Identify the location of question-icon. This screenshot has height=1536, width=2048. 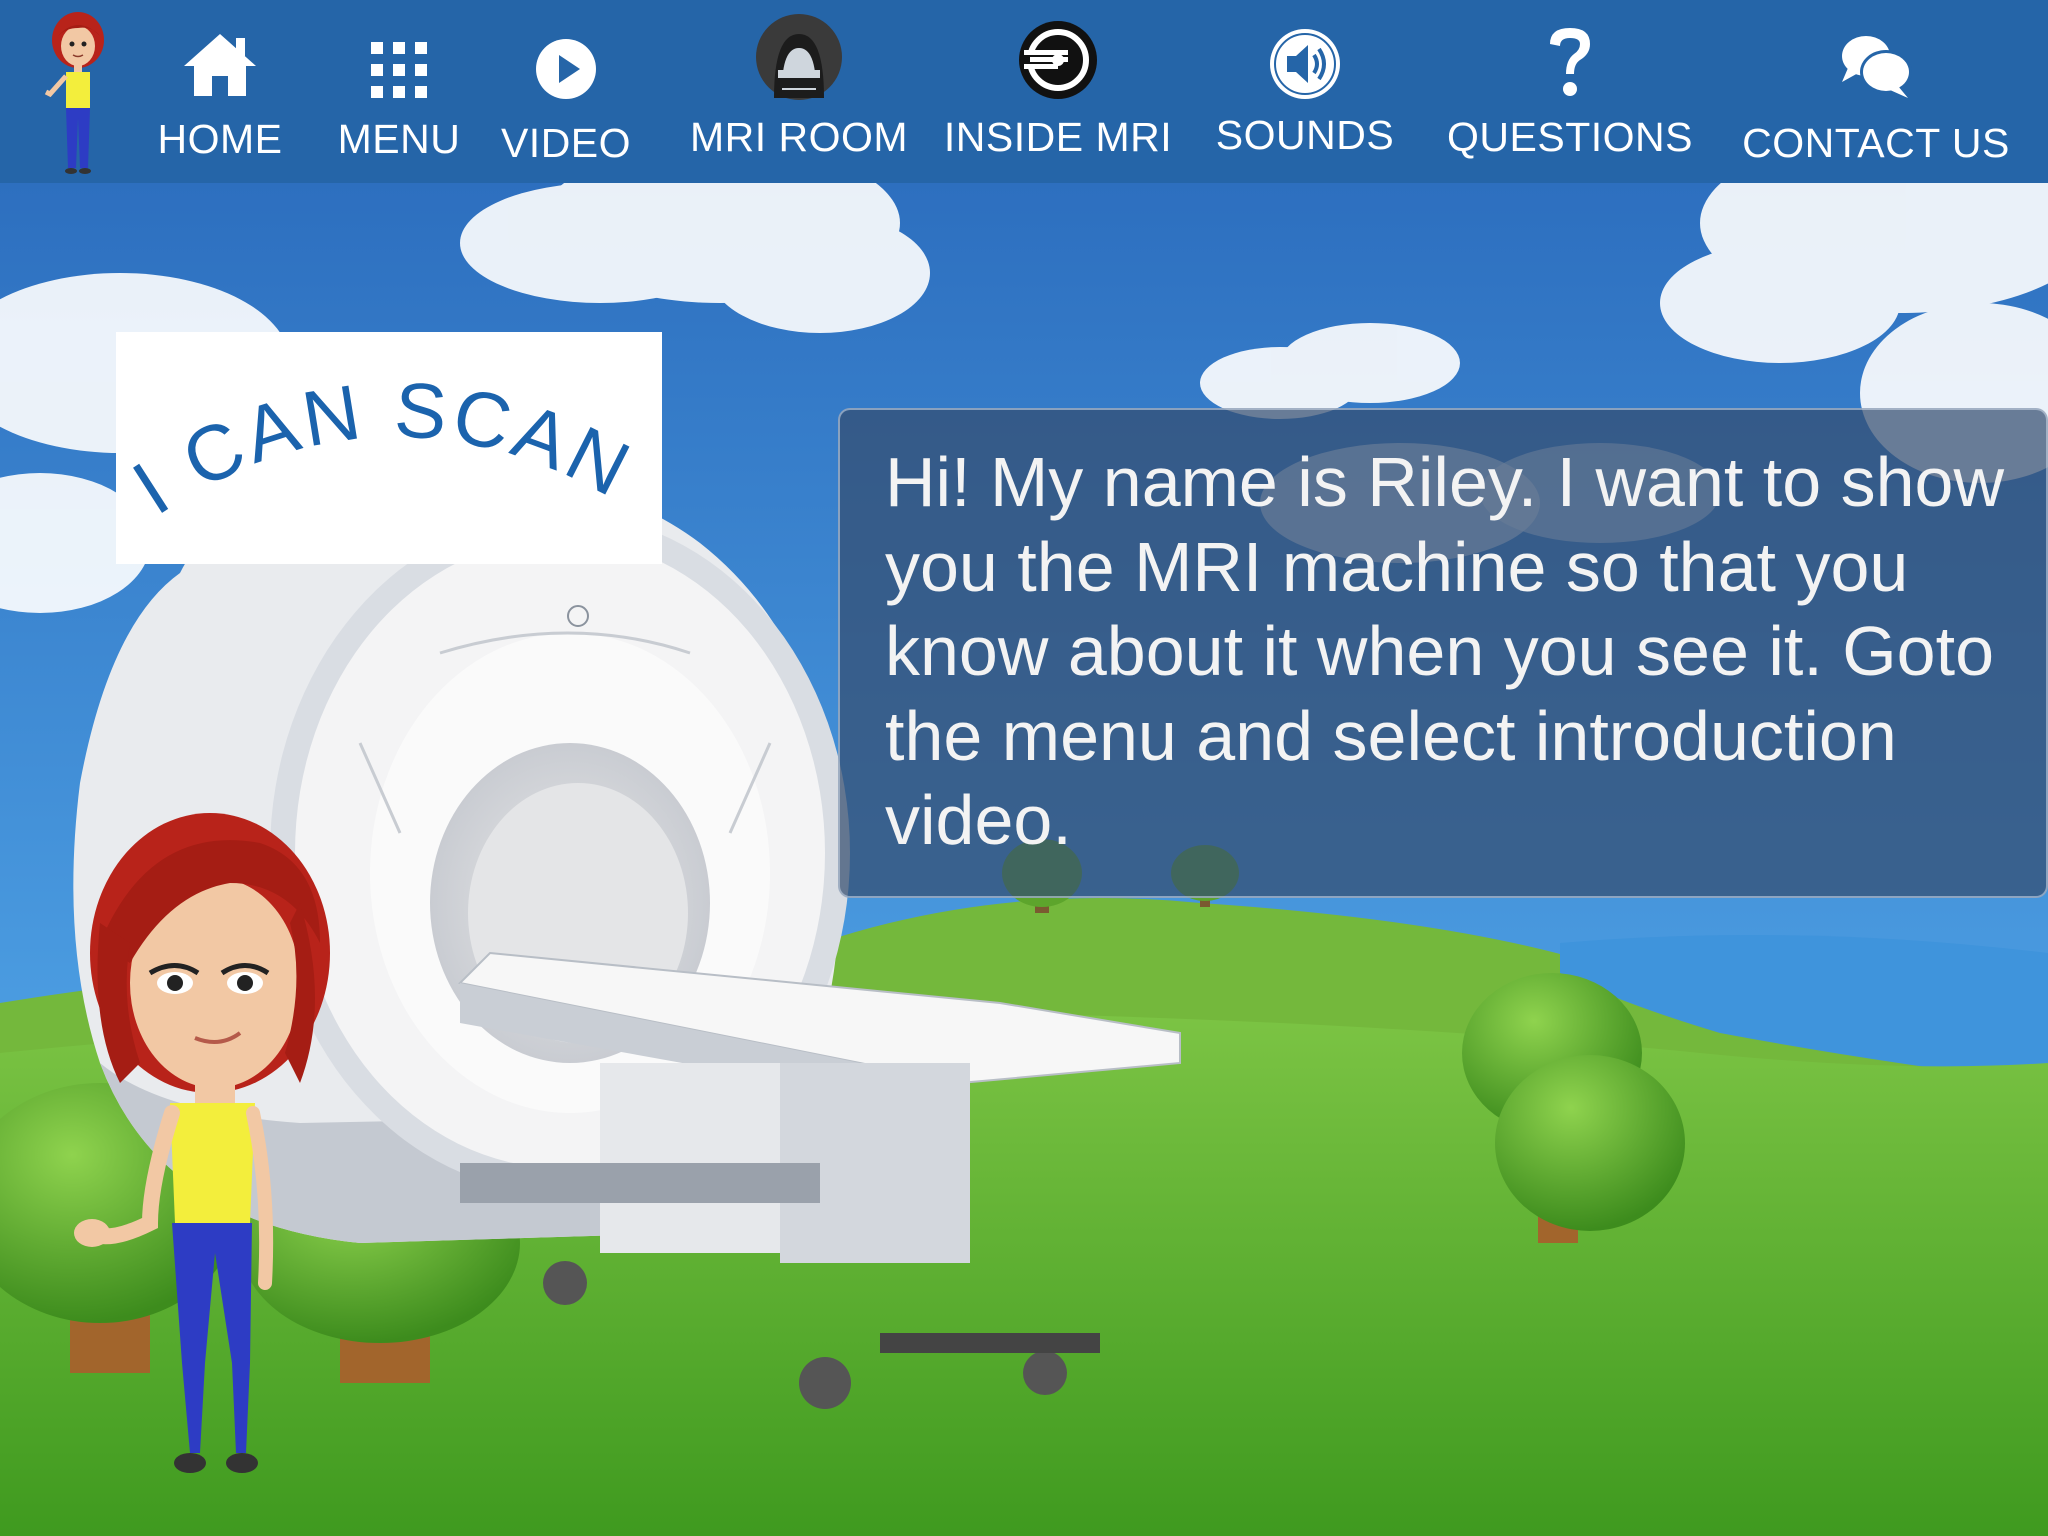
(1570, 50).